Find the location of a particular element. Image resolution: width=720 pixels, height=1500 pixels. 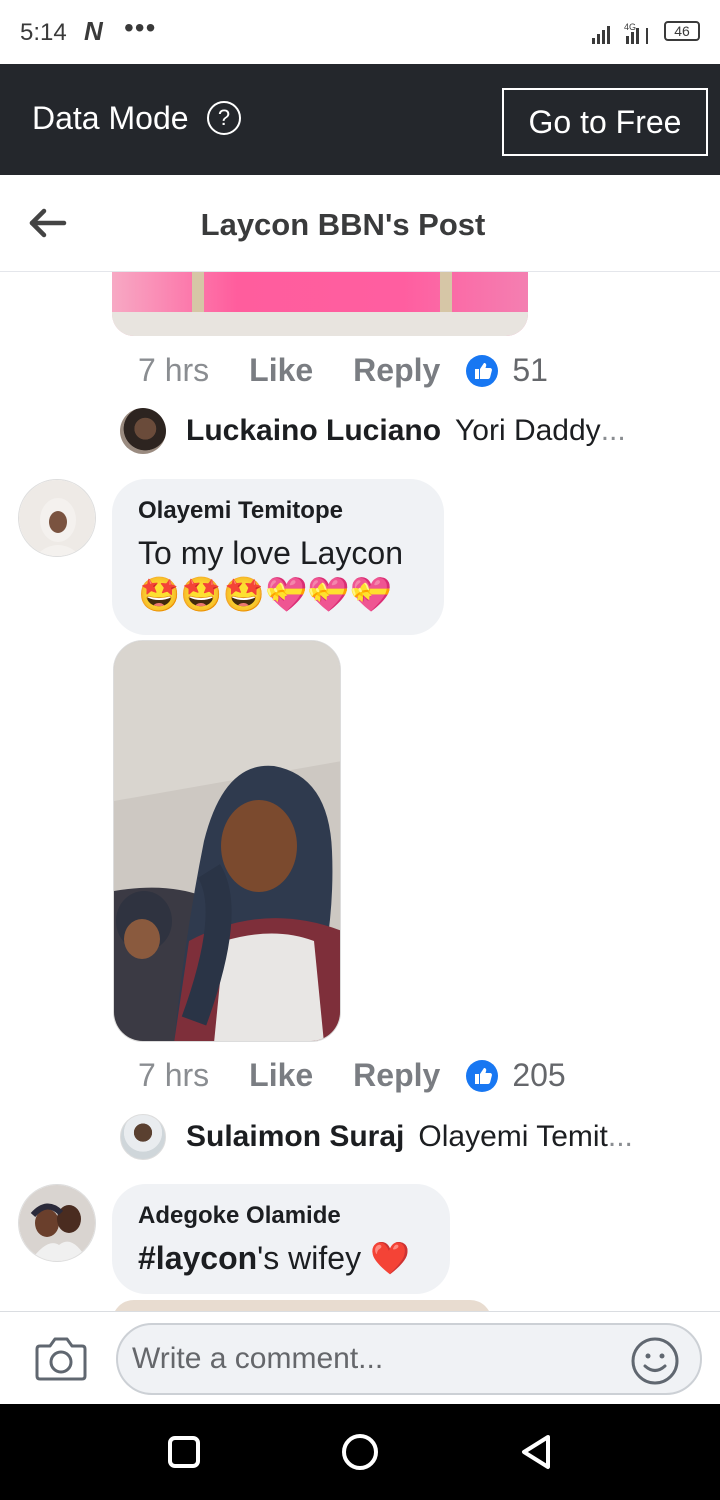

selfie-image is located at coordinates (227, 841).